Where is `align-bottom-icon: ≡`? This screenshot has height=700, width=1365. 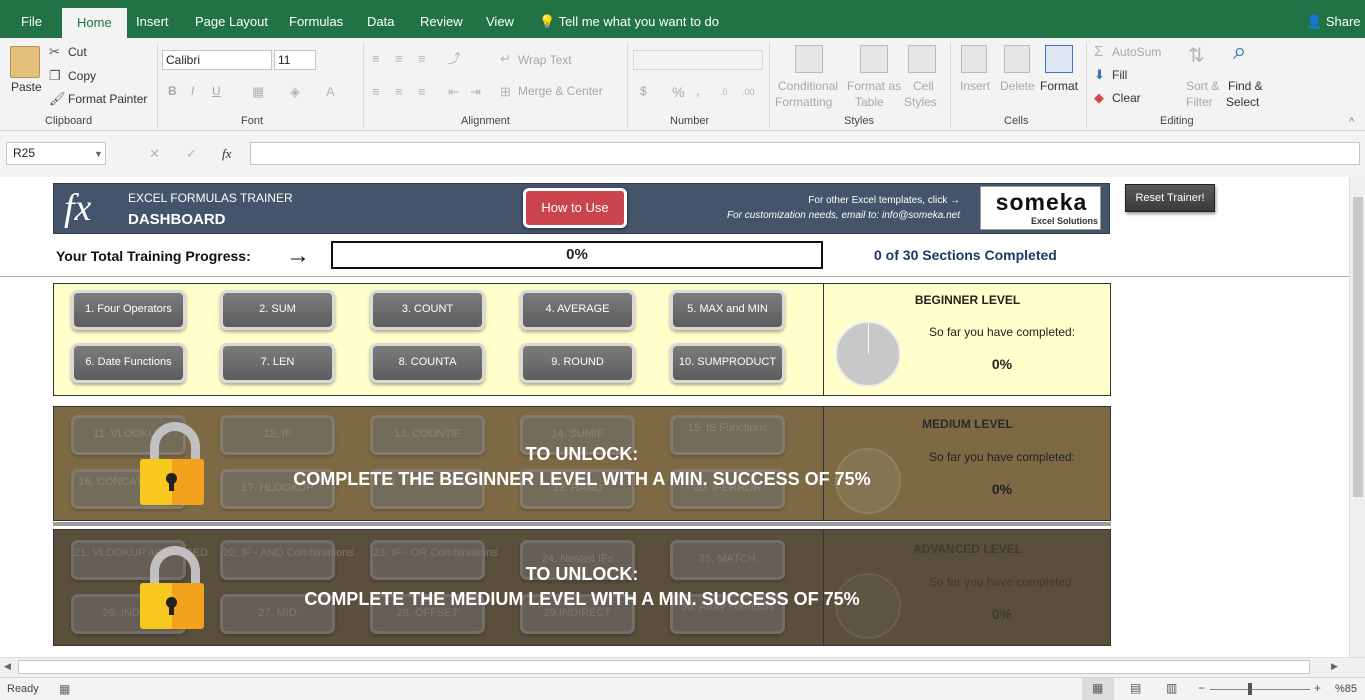 align-bottom-icon: ≡ is located at coordinates (422, 59).